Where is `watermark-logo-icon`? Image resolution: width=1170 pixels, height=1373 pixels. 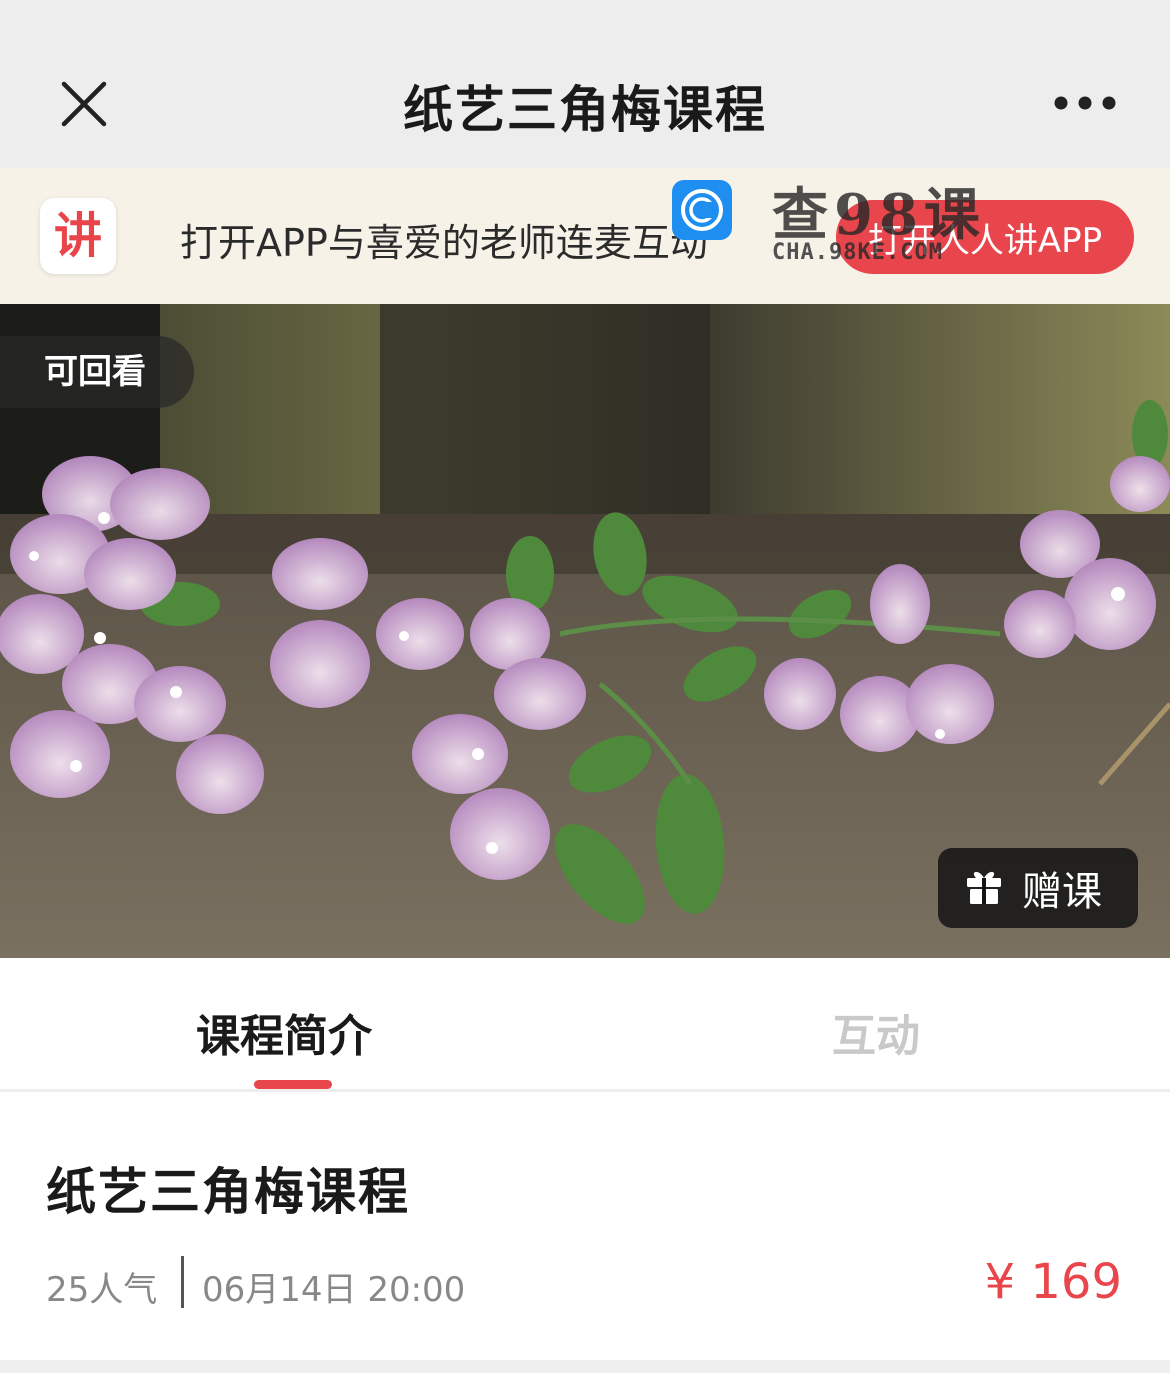
watermark-logo-icon is located at coordinates (702, 210).